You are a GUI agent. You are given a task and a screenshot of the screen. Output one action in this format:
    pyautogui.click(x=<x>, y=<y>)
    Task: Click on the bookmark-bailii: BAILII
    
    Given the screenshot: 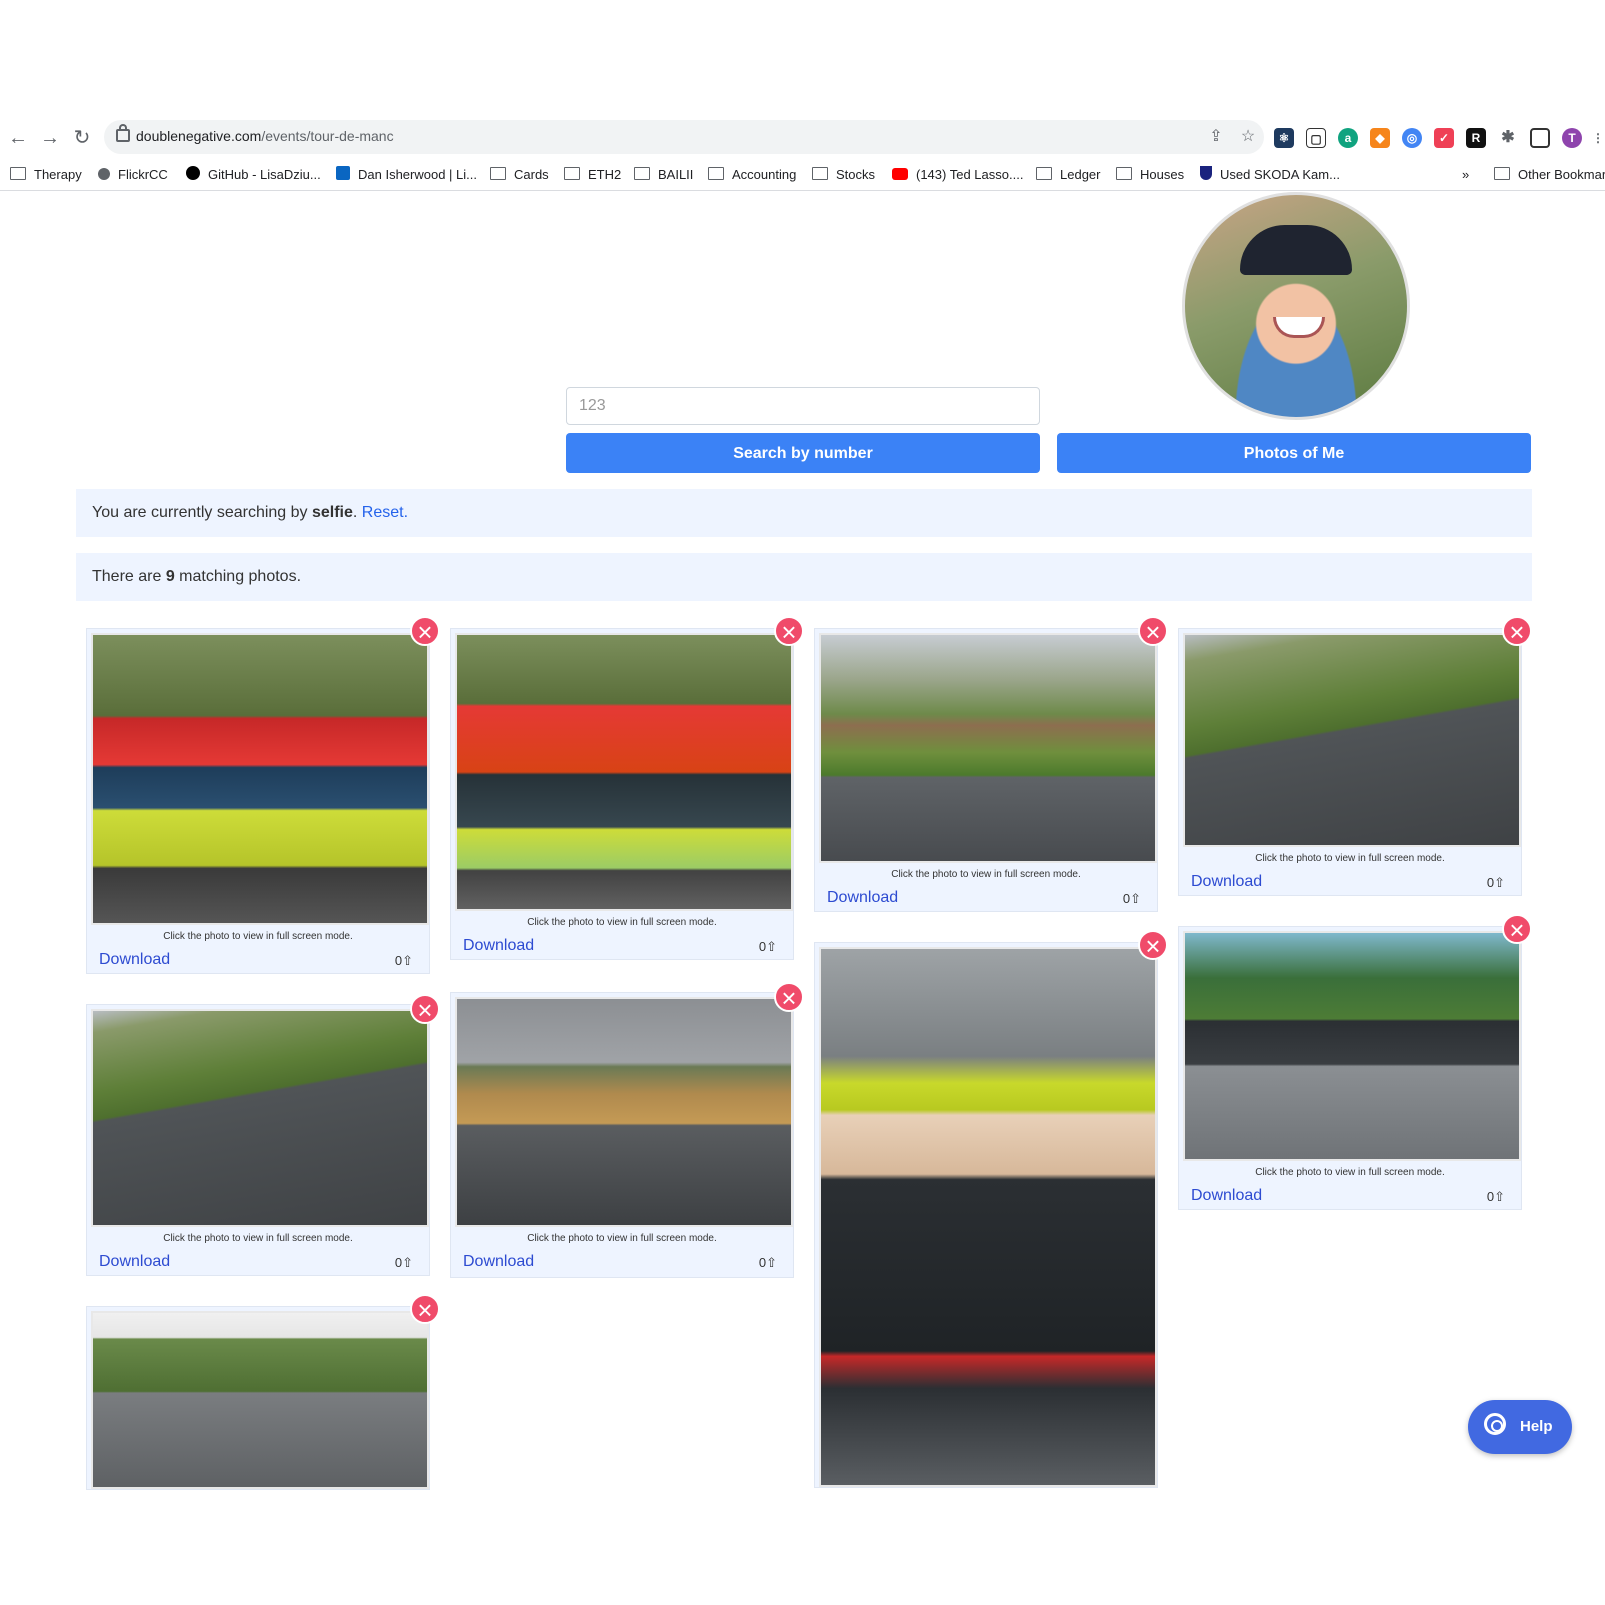 What is the action you would take?
    pyautogui.click(x=663, y=175)
    